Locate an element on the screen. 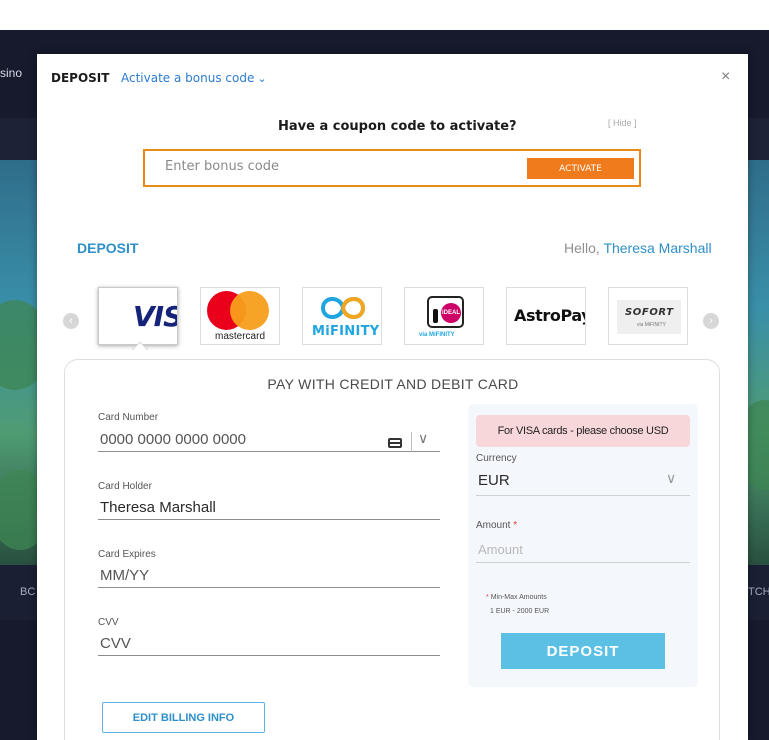  coupon-question: Have a coupon code to activate? is located at coordinates (397, 126).